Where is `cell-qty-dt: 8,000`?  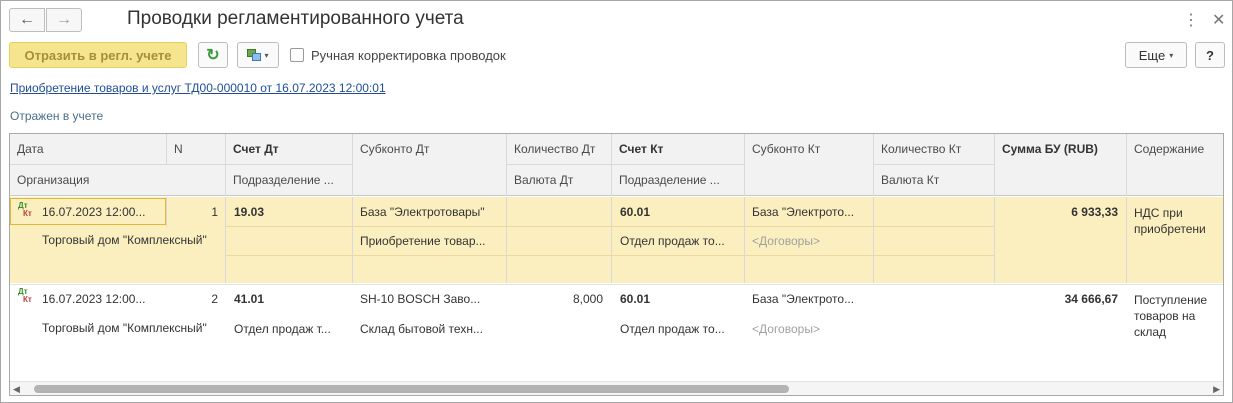 cell-qty-dt: 8,000 is located at coordinates (556, 299).